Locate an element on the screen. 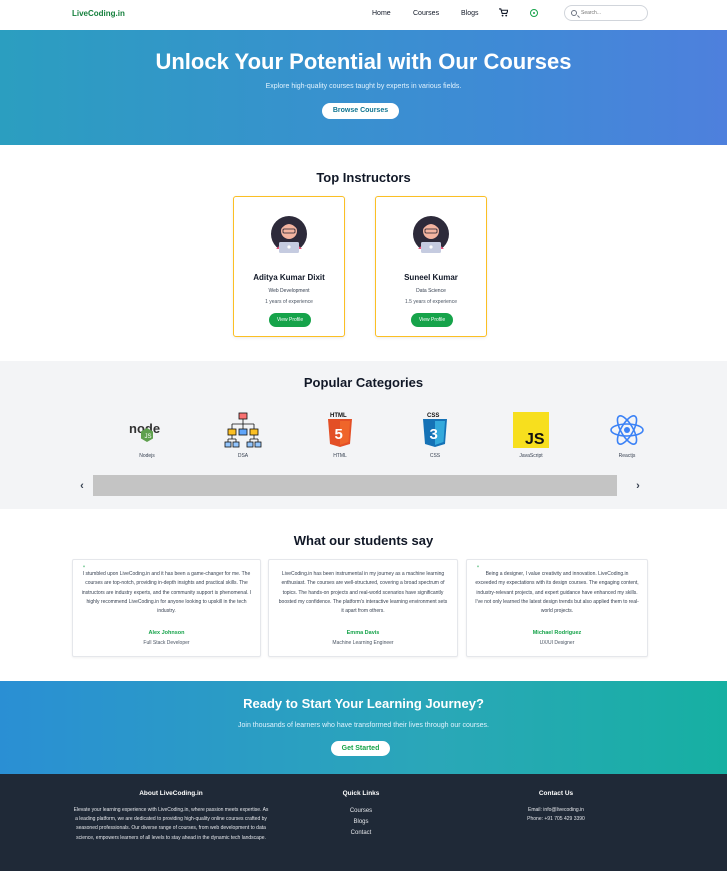  footer-links-title: Quick Links is located at coordinates (361, 793).